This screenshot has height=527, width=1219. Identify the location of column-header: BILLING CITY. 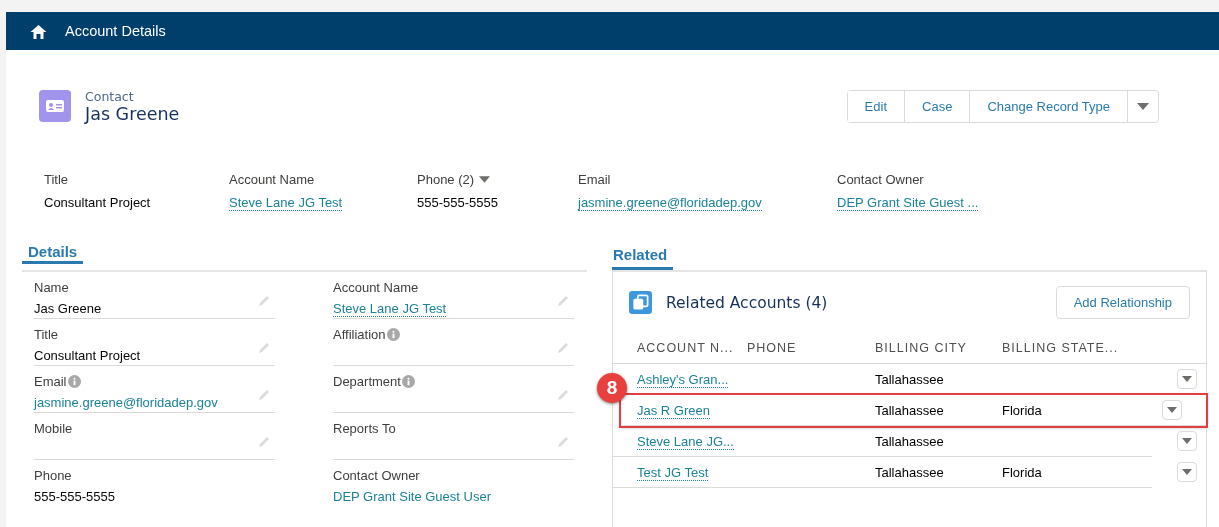
(938, 348).